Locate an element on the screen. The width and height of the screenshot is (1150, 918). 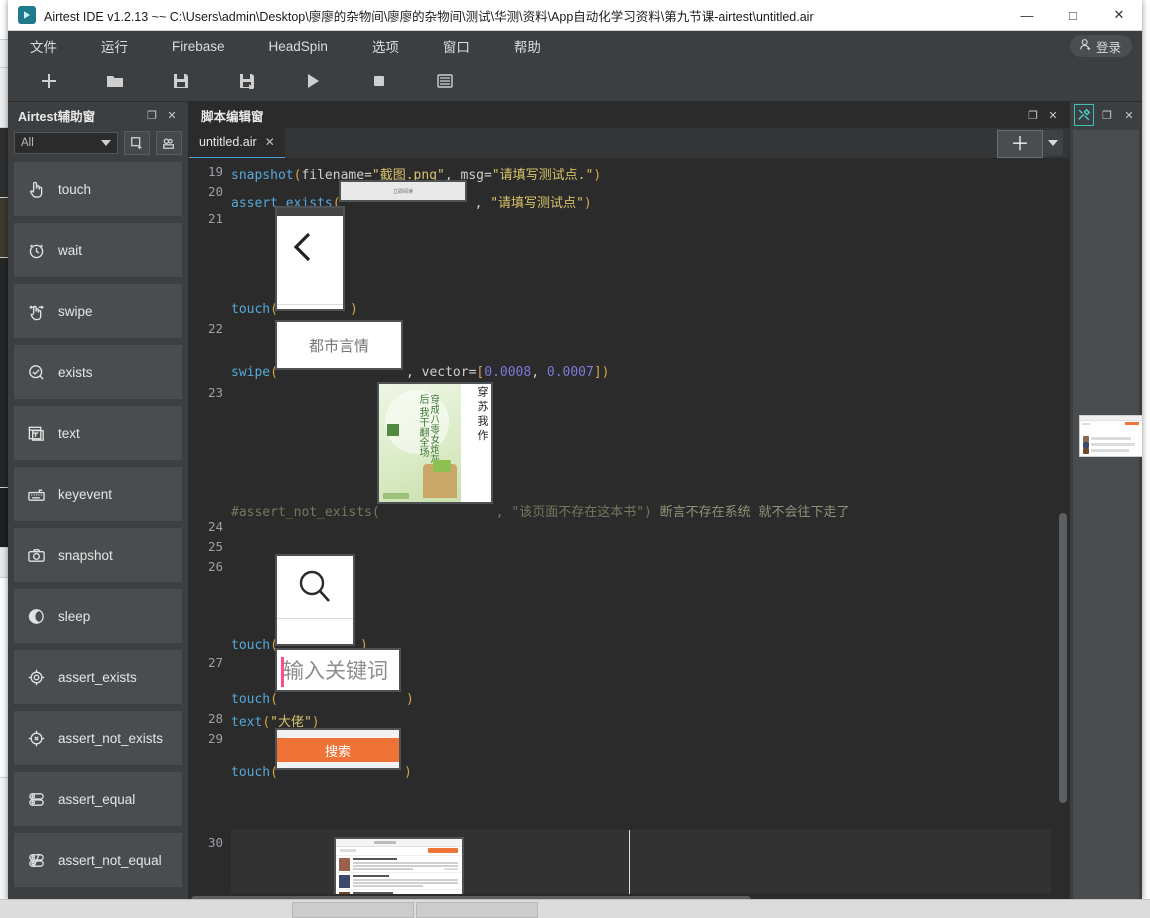
scrollbar-thumb is located at coordinates (1063, 658).